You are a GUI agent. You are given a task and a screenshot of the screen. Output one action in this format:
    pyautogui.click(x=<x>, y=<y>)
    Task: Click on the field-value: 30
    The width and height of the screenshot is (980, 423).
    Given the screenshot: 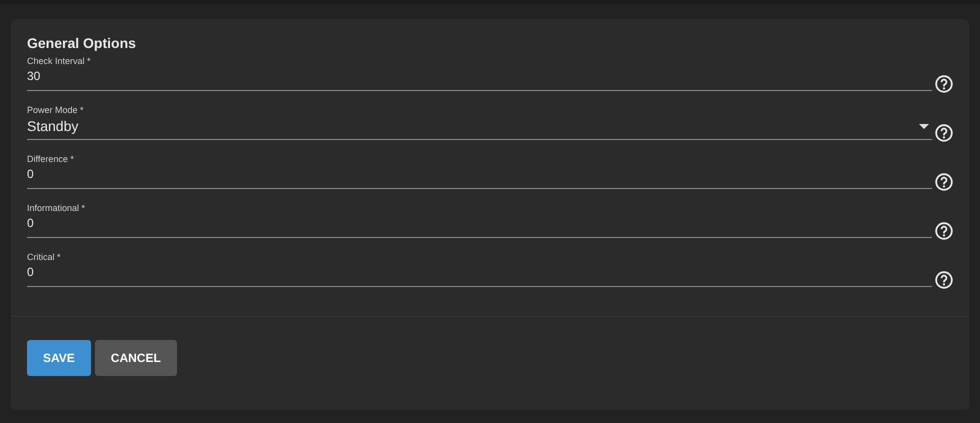 What is the action you would take?
    pyautogui.click(x=33, y=76)
    